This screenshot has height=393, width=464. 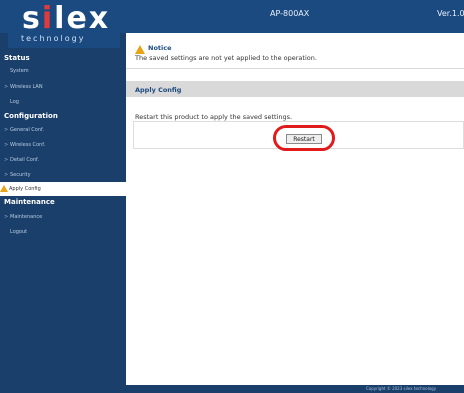 What do you see at coordinates (53, 38) in the screenshot?
I see `logo-tagline: technology` at bounding box center [53, 38].